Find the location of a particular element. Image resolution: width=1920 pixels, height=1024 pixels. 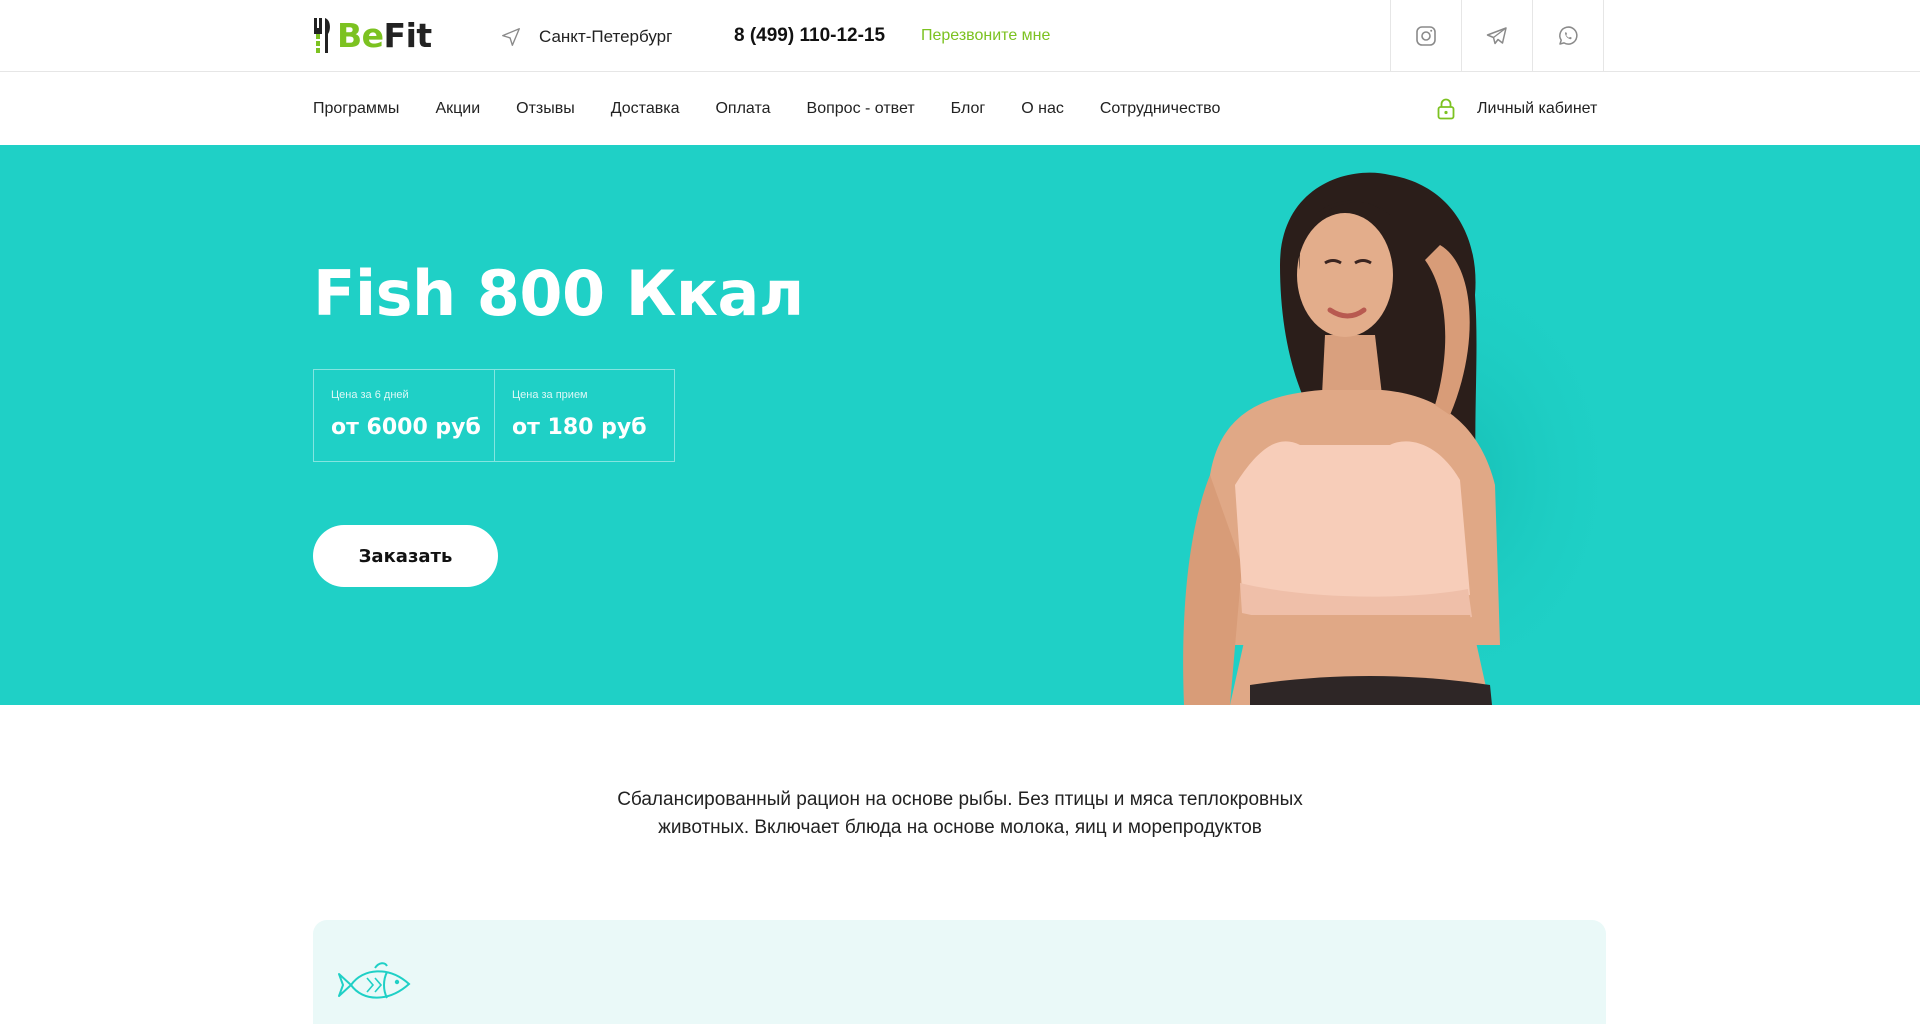

whatsapp-icon is located at coordinates (1568, 35).